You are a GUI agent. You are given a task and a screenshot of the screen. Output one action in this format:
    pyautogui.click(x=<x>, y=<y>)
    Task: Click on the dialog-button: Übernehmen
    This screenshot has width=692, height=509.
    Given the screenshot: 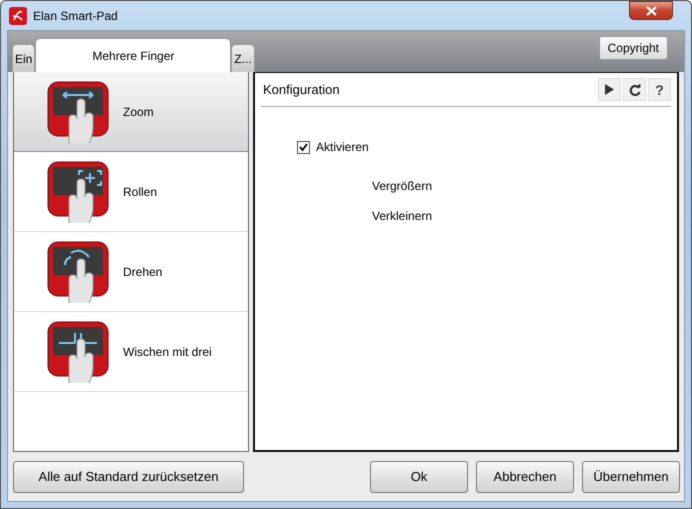 What is the action you would take?
    pyautogui.click(x=631, y=476)
    